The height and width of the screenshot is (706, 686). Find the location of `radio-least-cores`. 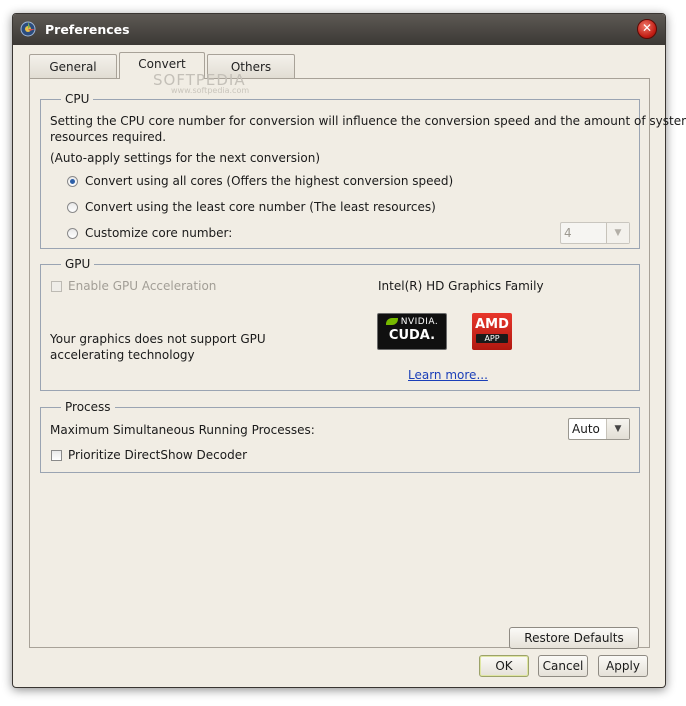

radio-least-cores is located at coordinates (72, 207).